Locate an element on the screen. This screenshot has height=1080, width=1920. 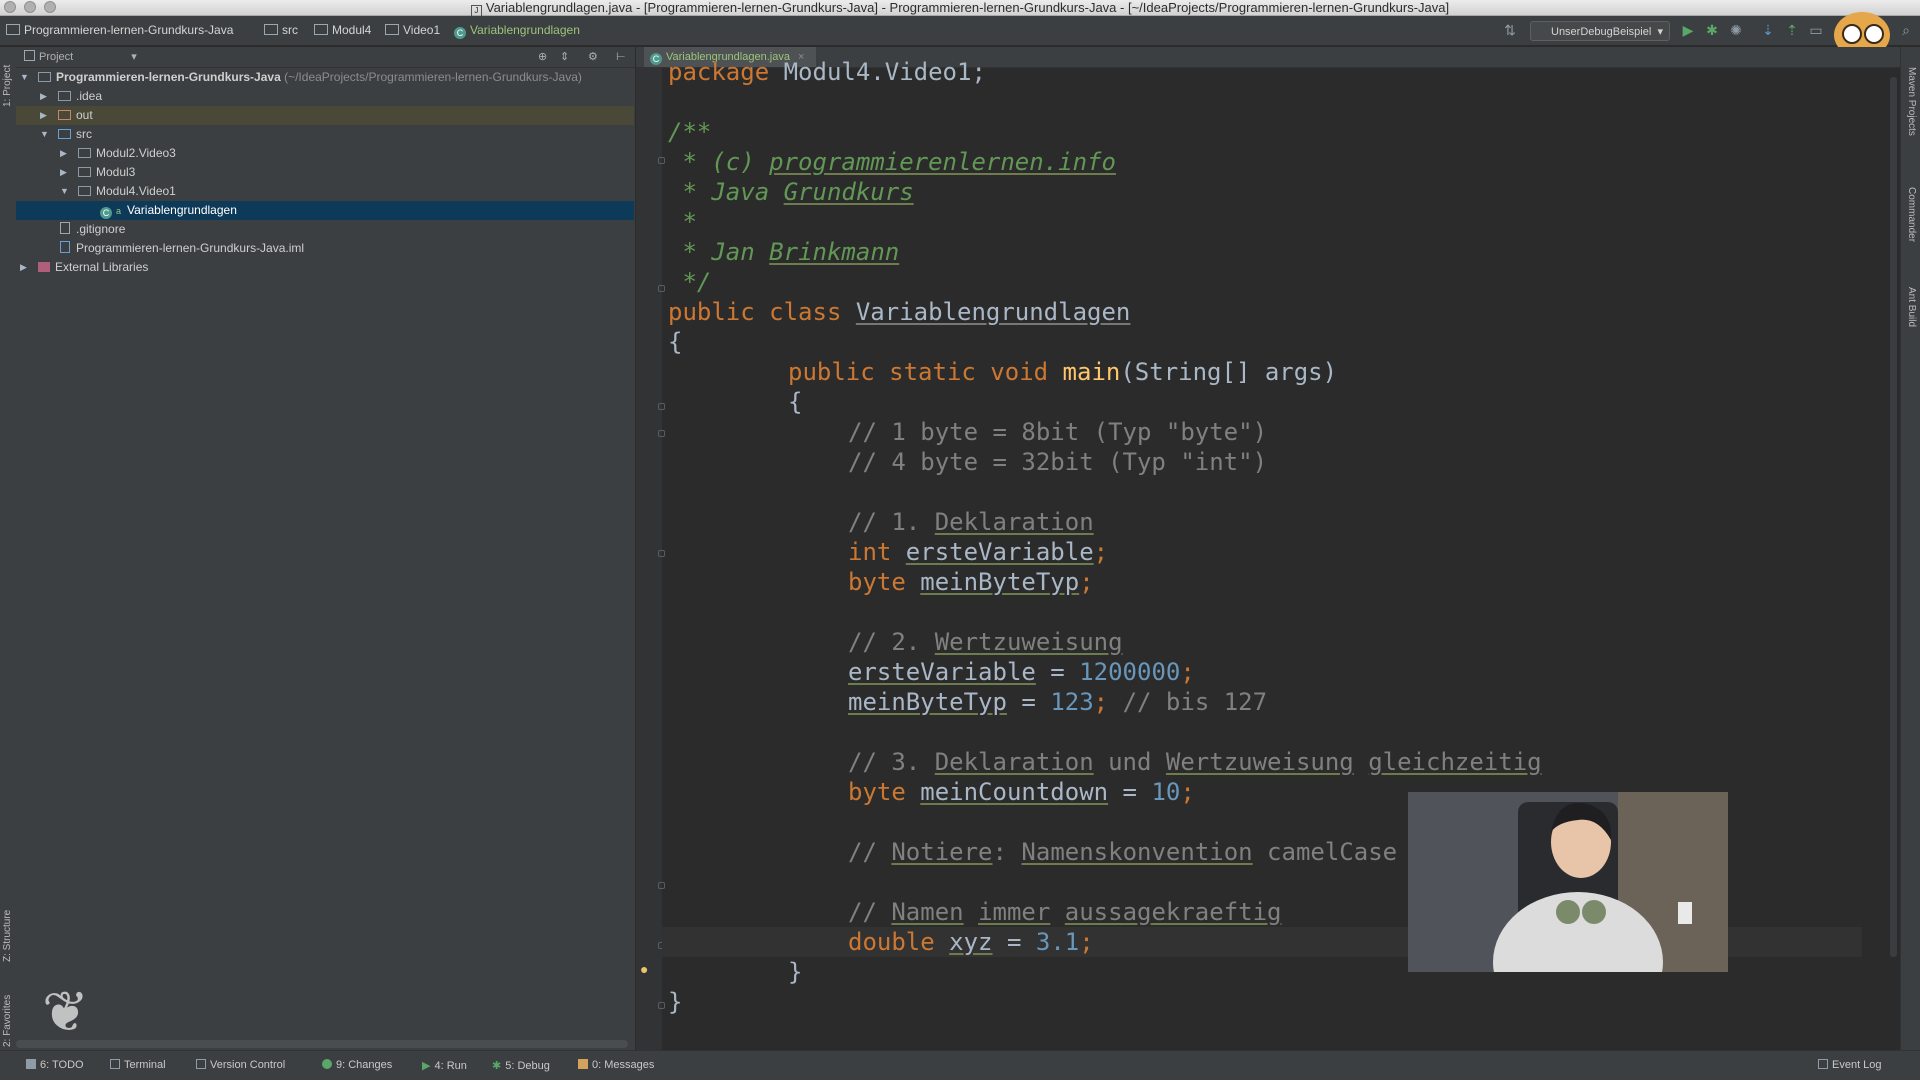
version-control-tool-button: Version Control is located at coordinates (240, 1065).